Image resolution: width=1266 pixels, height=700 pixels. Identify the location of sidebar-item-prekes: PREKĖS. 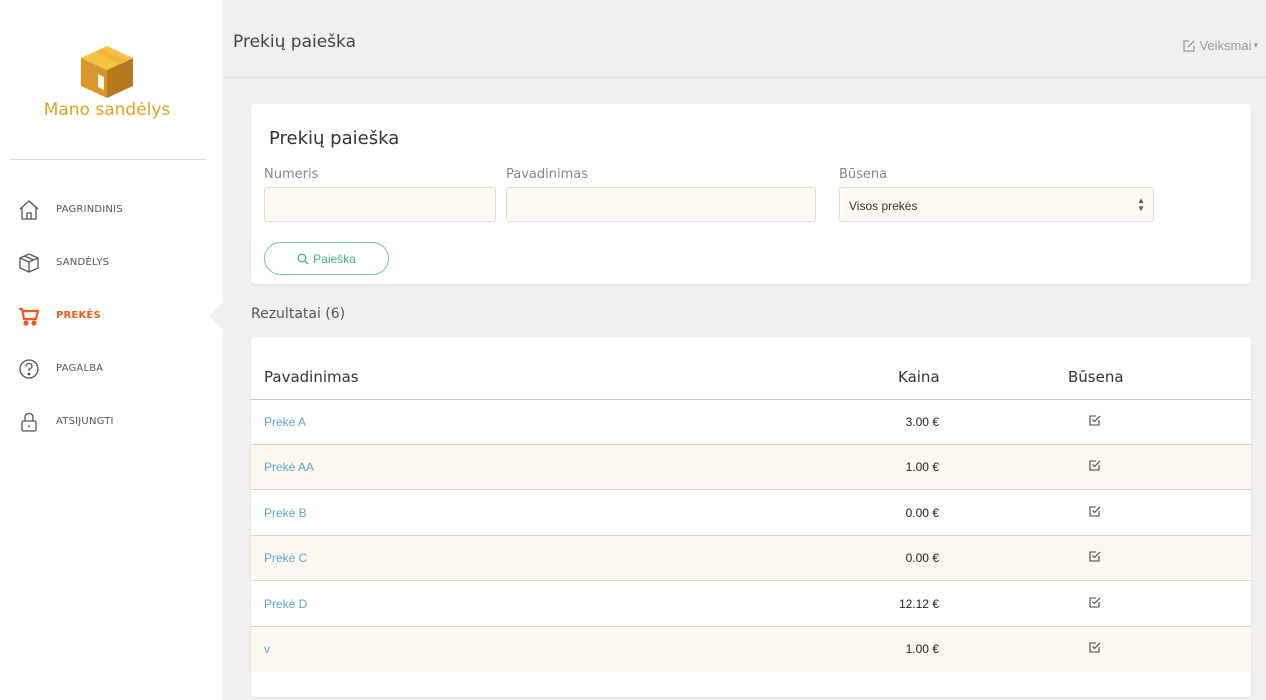
(112, 315).